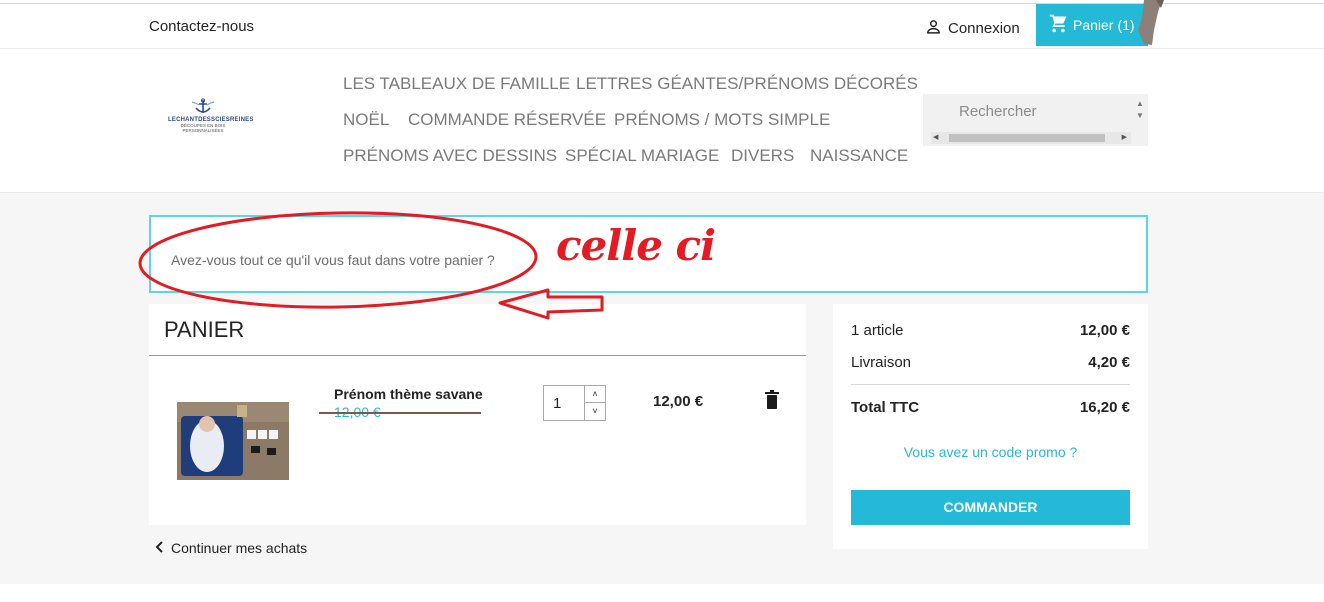 This screenshot has height=602, width=1324. I want to click on scroll-left-icon: ◀, so click(935, 137).